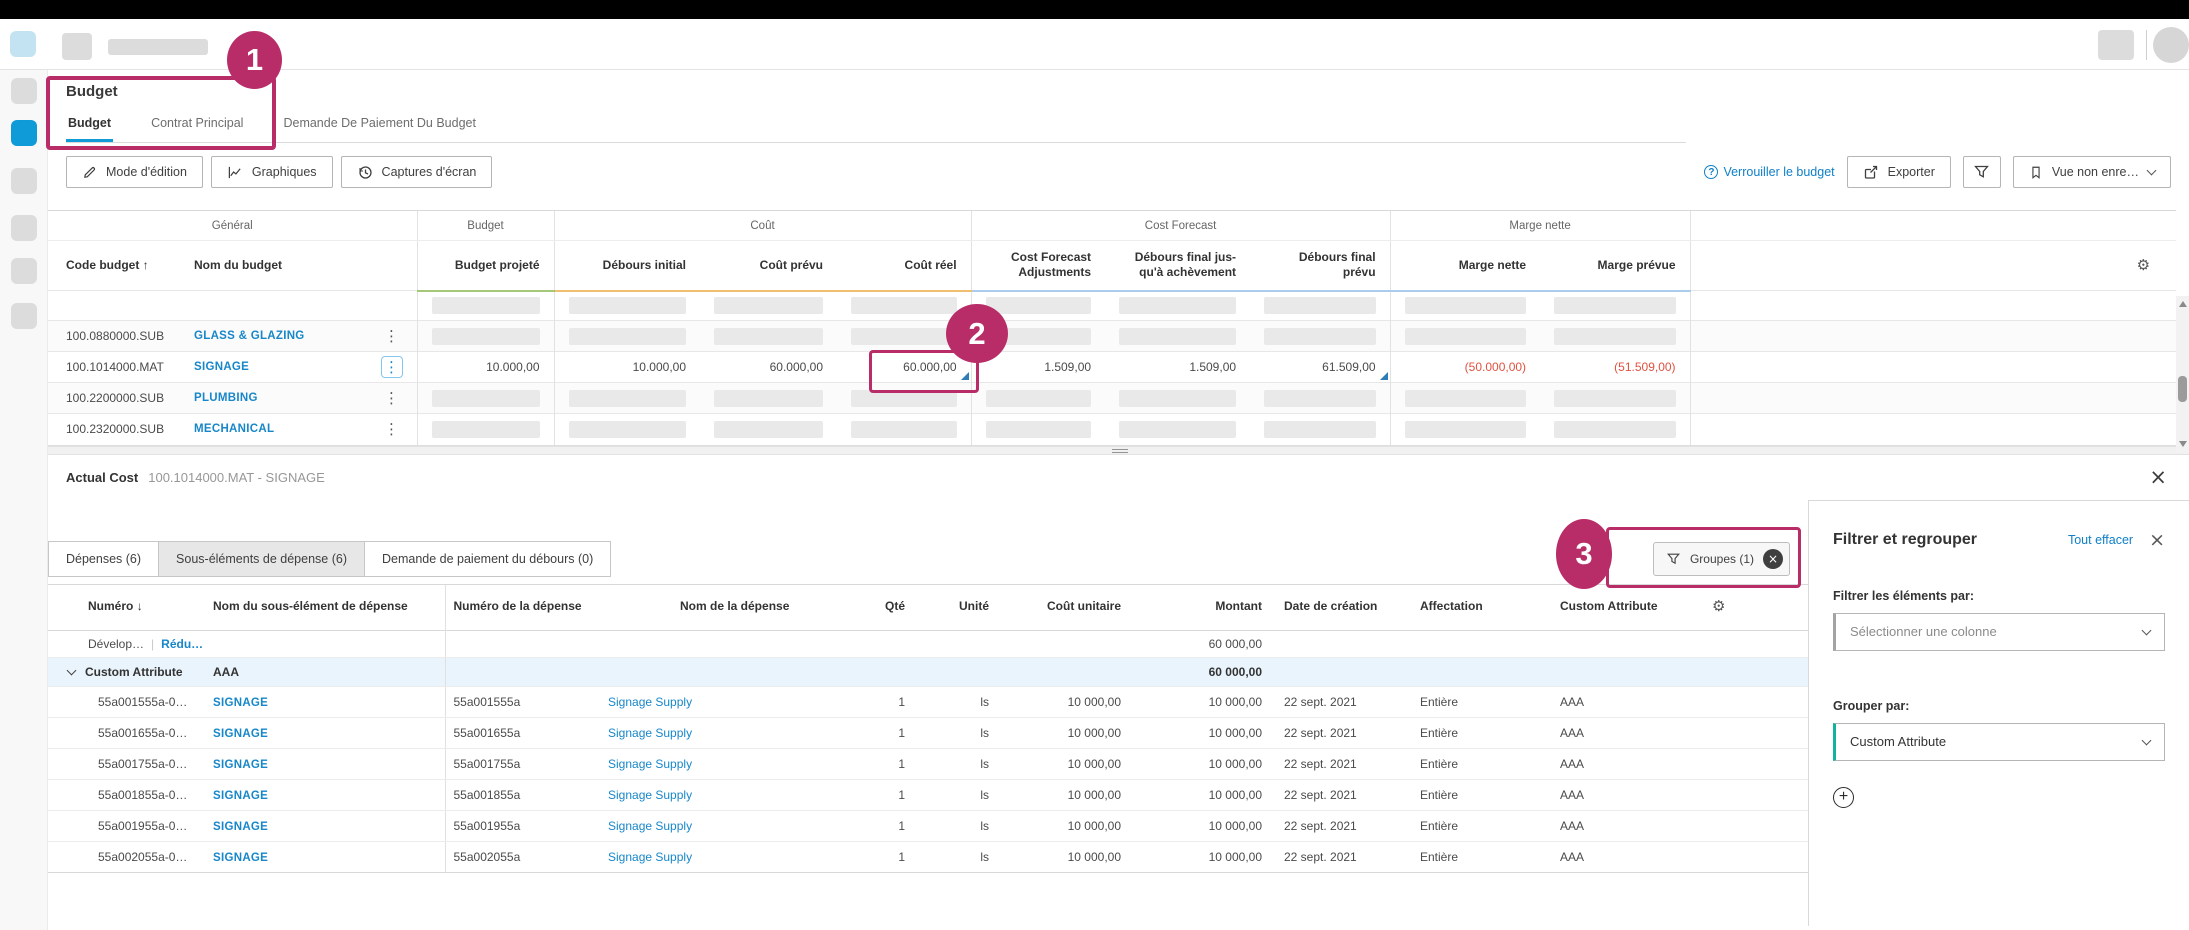 The width and height of the screenshot is (2189, 930). I want to click on avatar, so click(2171, 45).